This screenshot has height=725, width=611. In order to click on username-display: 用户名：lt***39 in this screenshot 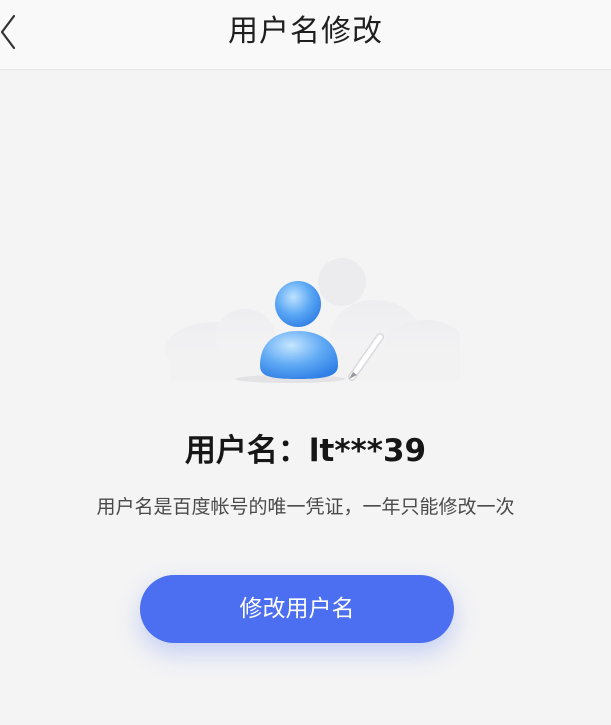, I will do `click(305, 451)`.